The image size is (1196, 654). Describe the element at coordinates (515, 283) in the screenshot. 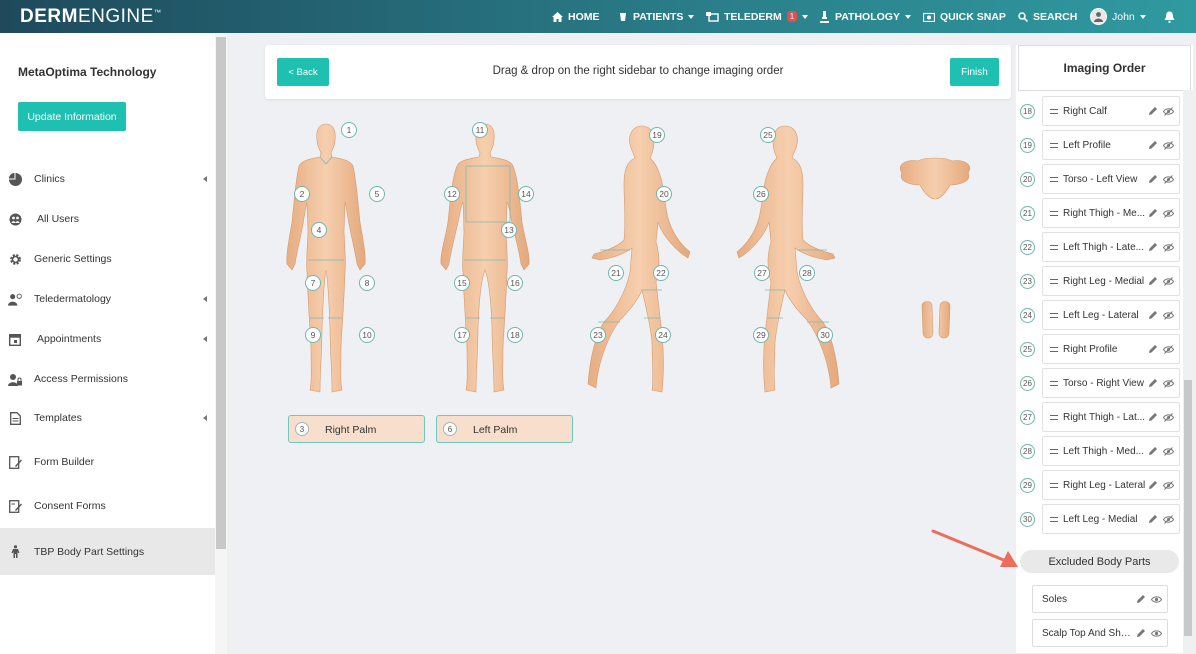

I see `body-part-marker: 16` at that location.